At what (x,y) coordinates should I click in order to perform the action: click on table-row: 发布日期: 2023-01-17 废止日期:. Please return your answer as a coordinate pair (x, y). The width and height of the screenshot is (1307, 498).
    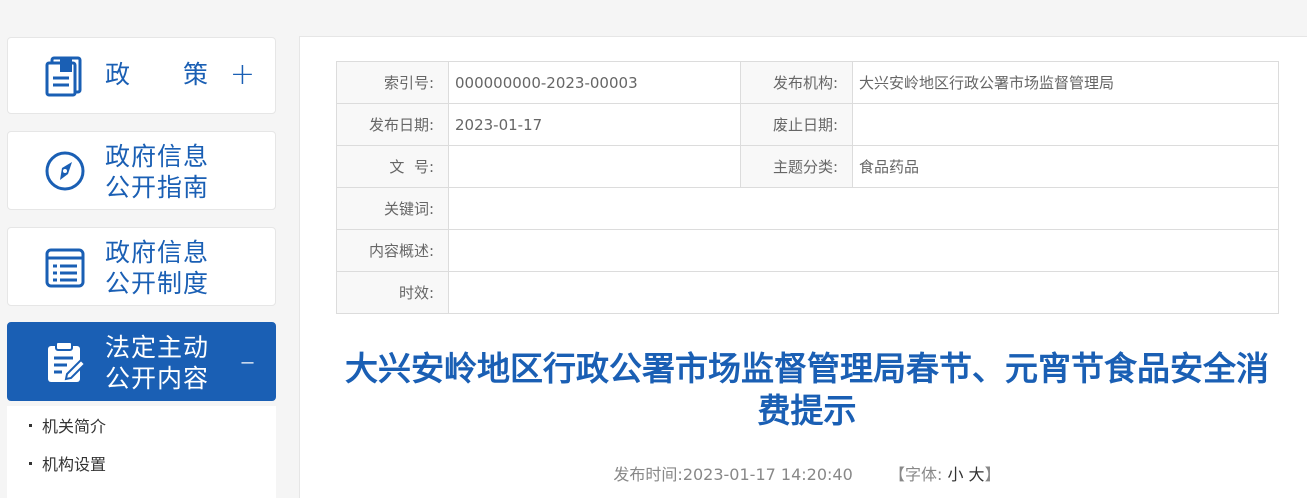
    Looking at the image, I should click on (807, 124).